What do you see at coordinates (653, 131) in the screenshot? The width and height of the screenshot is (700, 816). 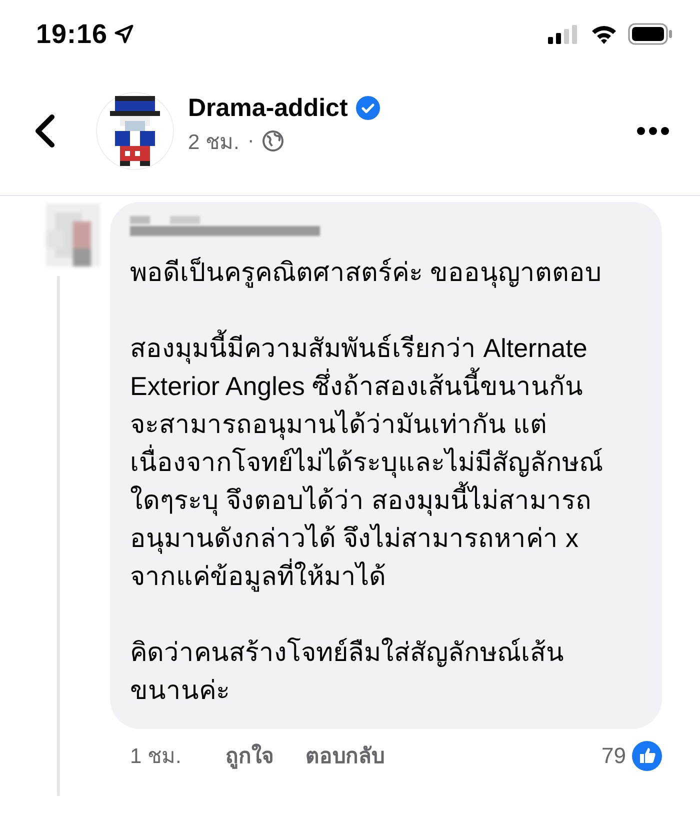 I see `more-options-button` at bounding box center [653, 131].